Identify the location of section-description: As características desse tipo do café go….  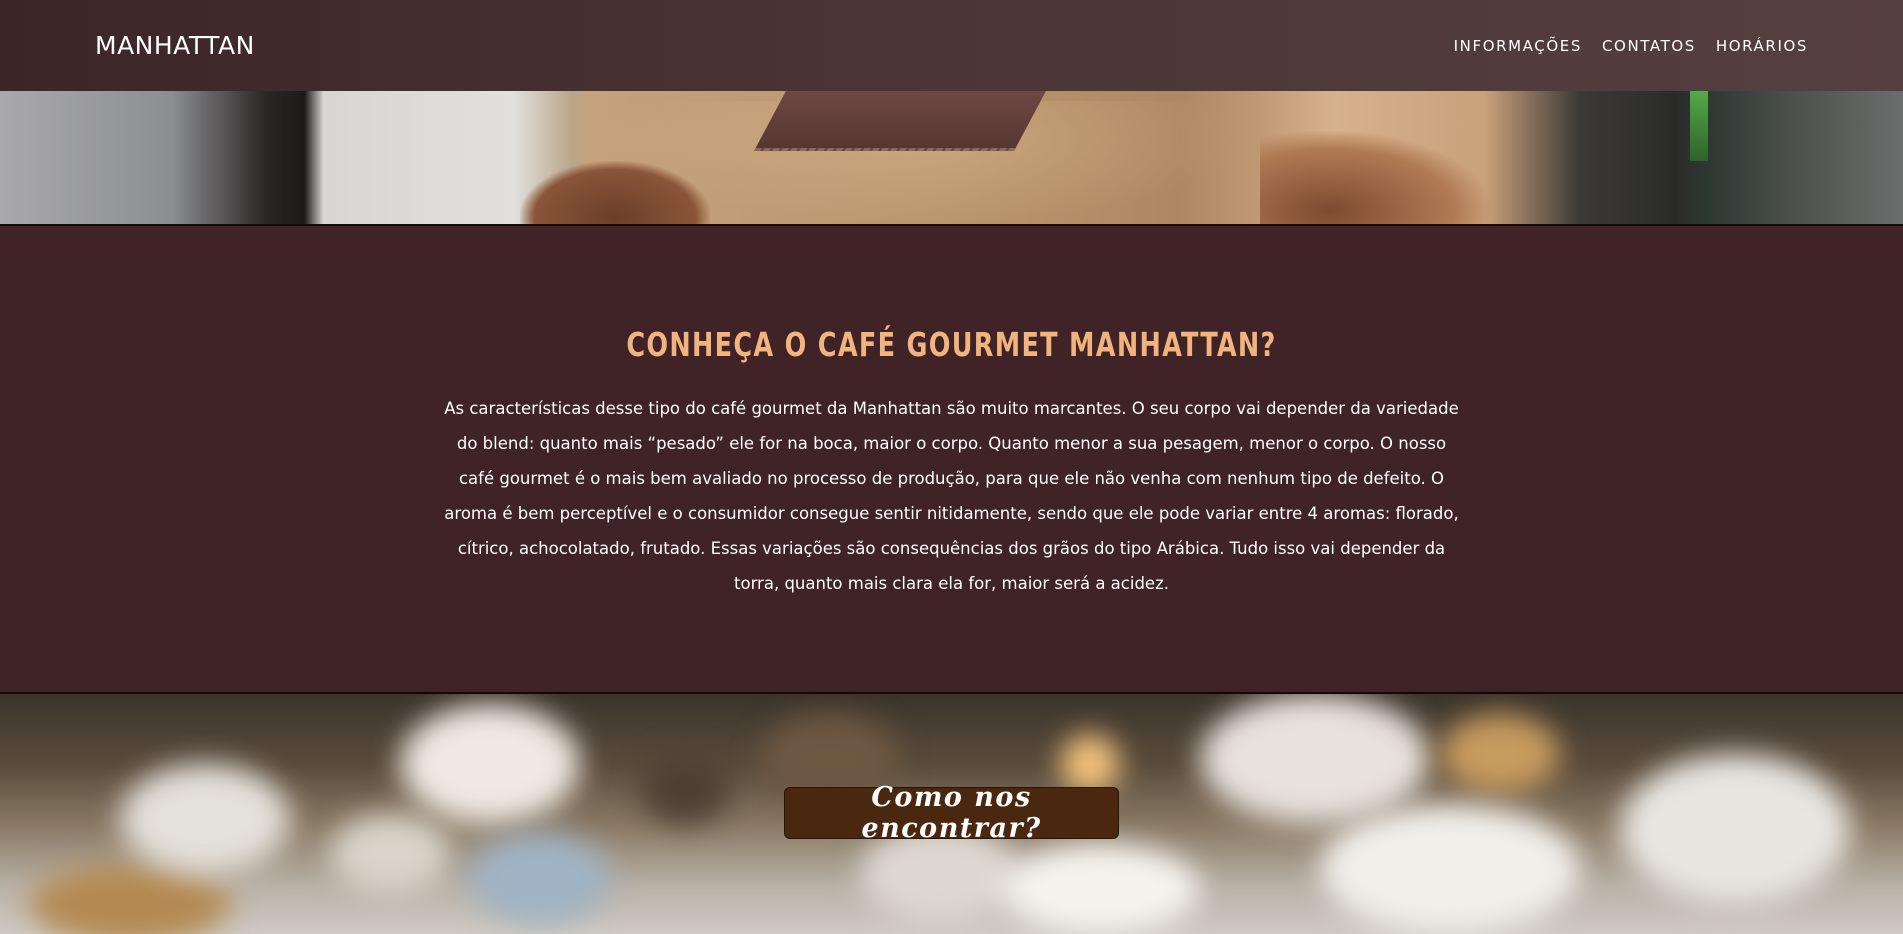
(951, 496).